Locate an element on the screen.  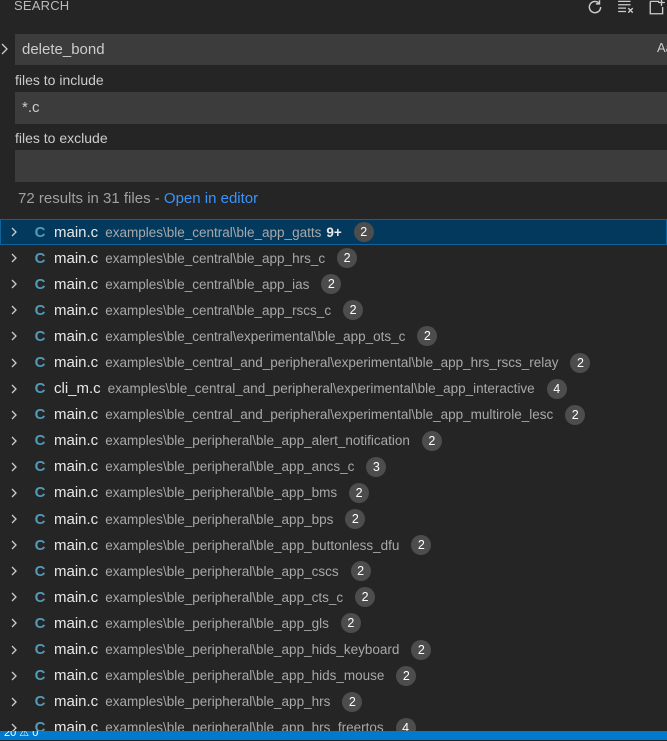
new-search-editor-icon is located at coordinates (656, 9).